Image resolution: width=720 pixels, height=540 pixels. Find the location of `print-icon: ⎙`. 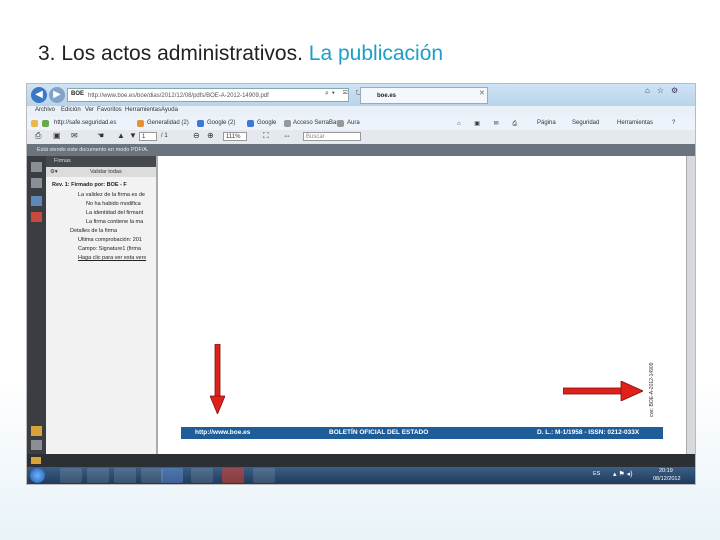

print-icon: ⎙ is located at coordinates (38, 136).